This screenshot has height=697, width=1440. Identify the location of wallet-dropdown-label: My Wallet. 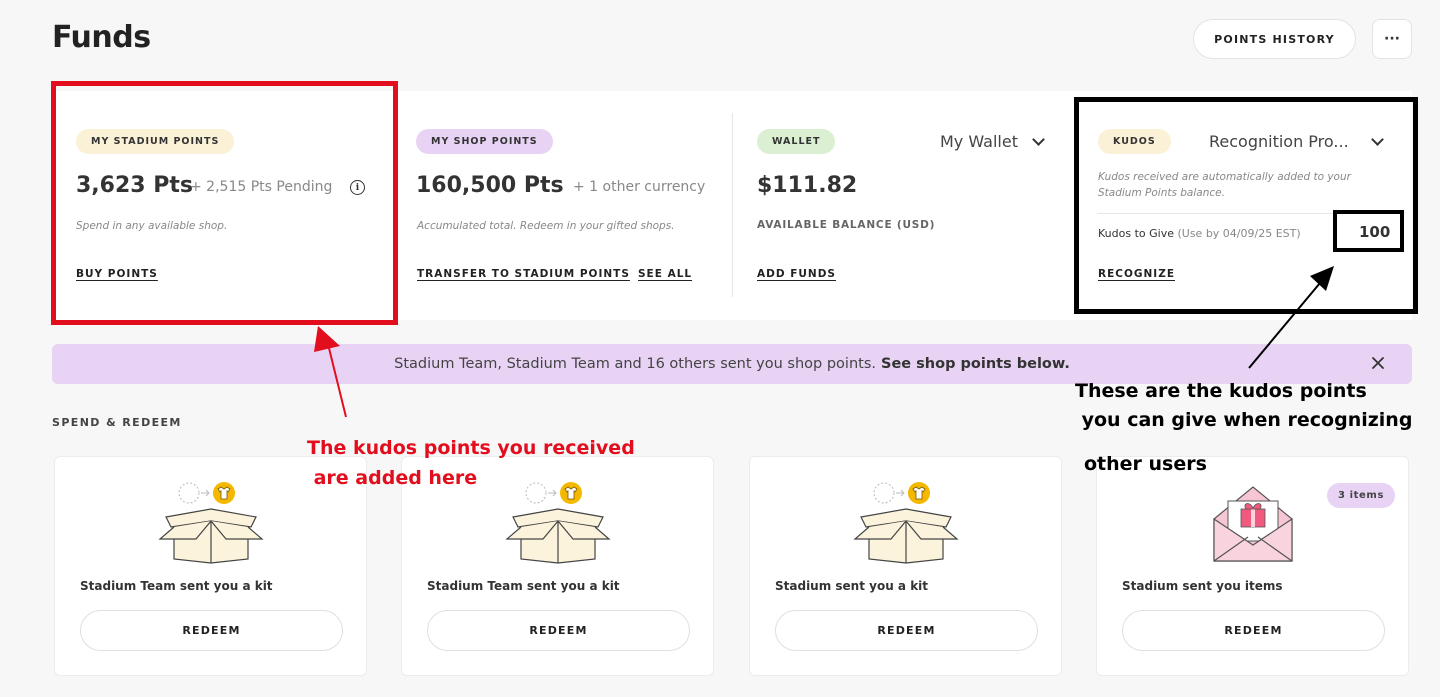
(979, 141).